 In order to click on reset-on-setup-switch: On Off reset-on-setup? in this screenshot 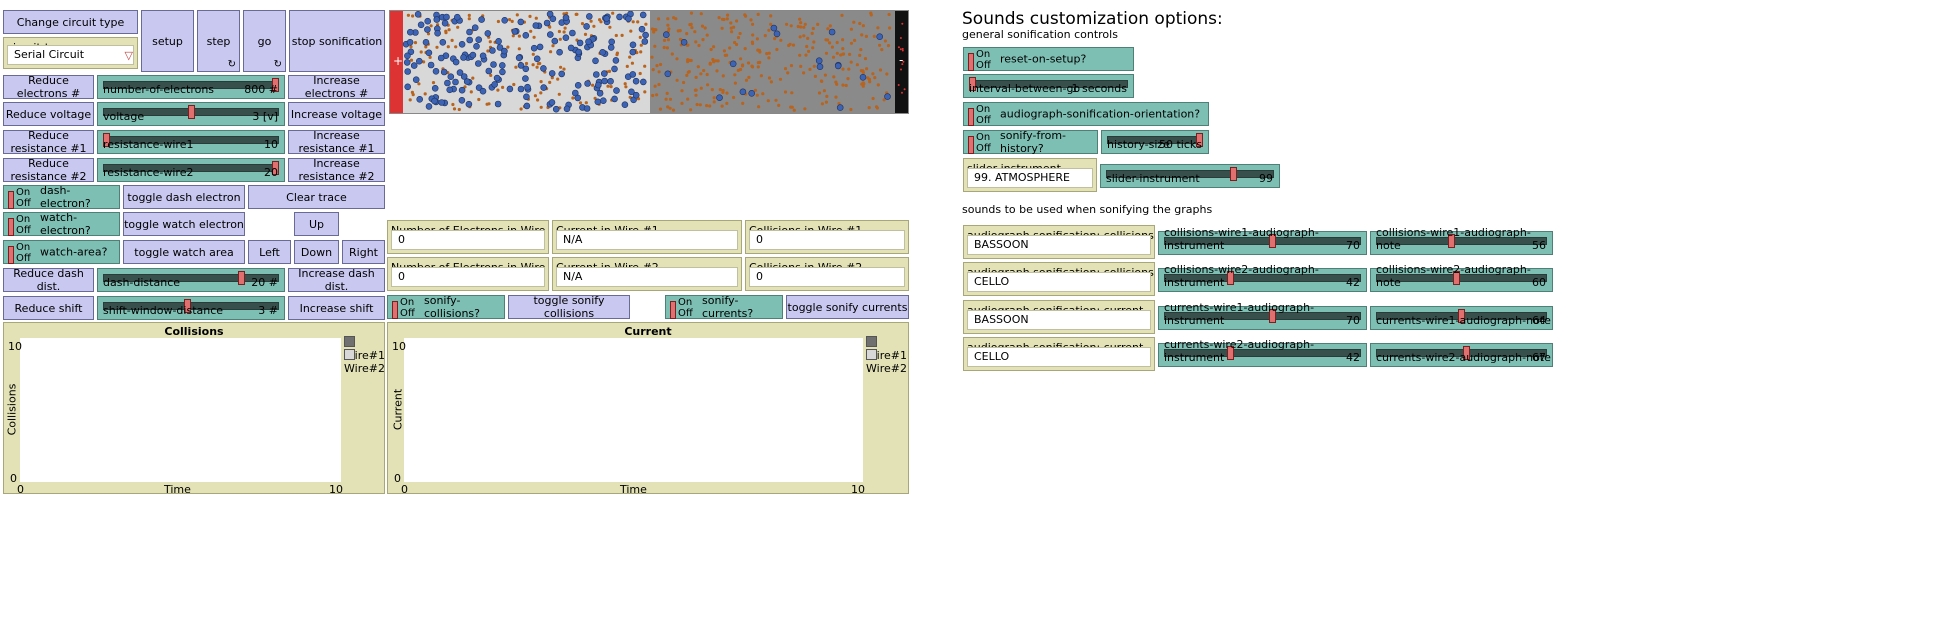, I will do `click(1048, 59)`.